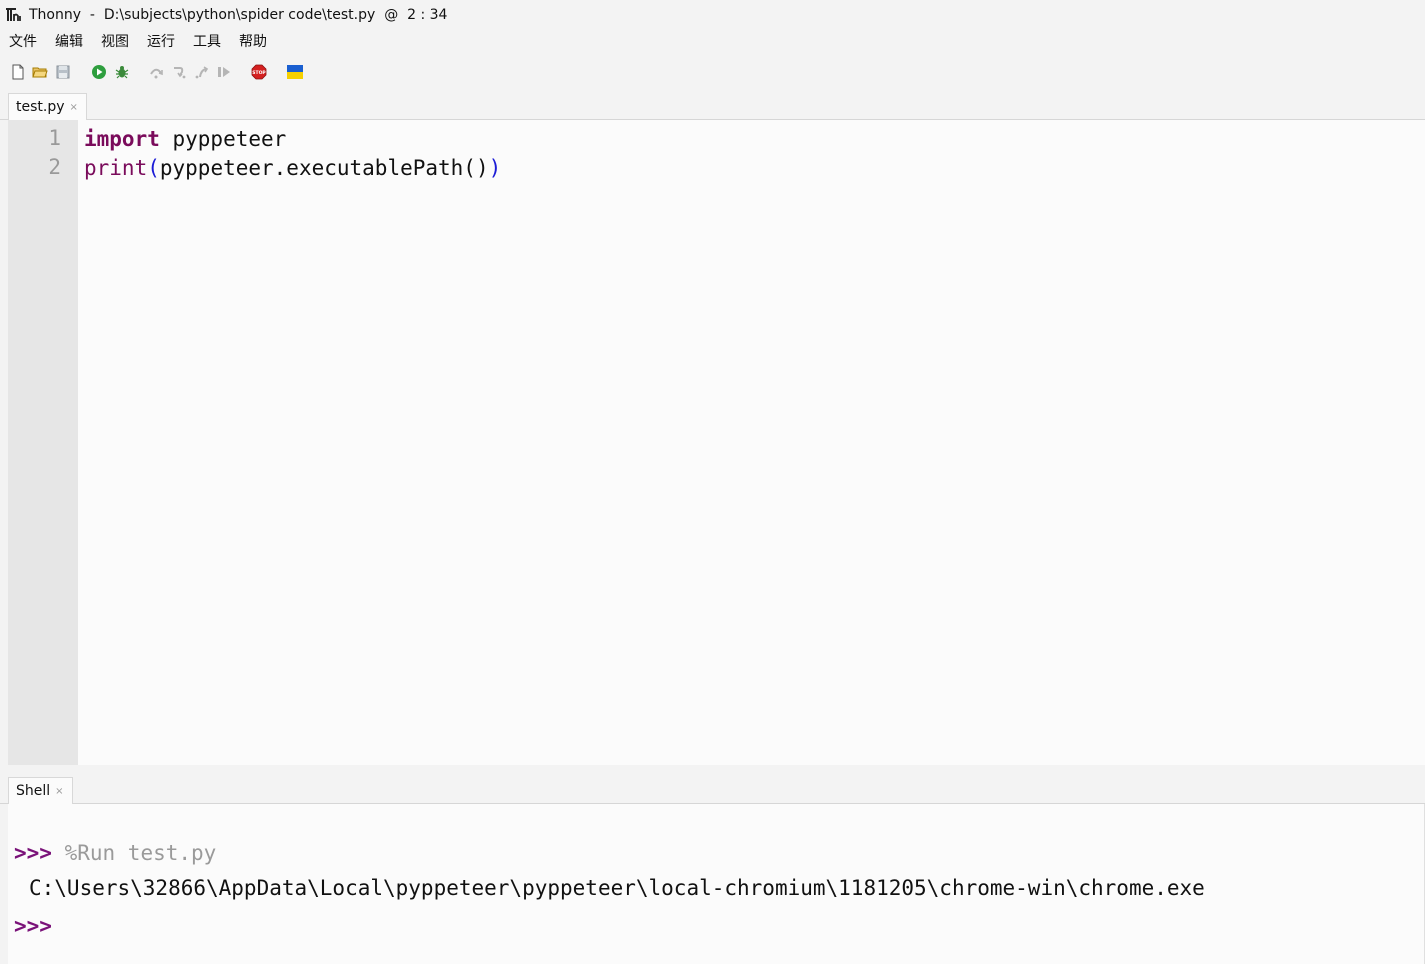 The height and width of the screenshot is (964, 1425). I want to click on menu-file: 文件, so click(23, 41).